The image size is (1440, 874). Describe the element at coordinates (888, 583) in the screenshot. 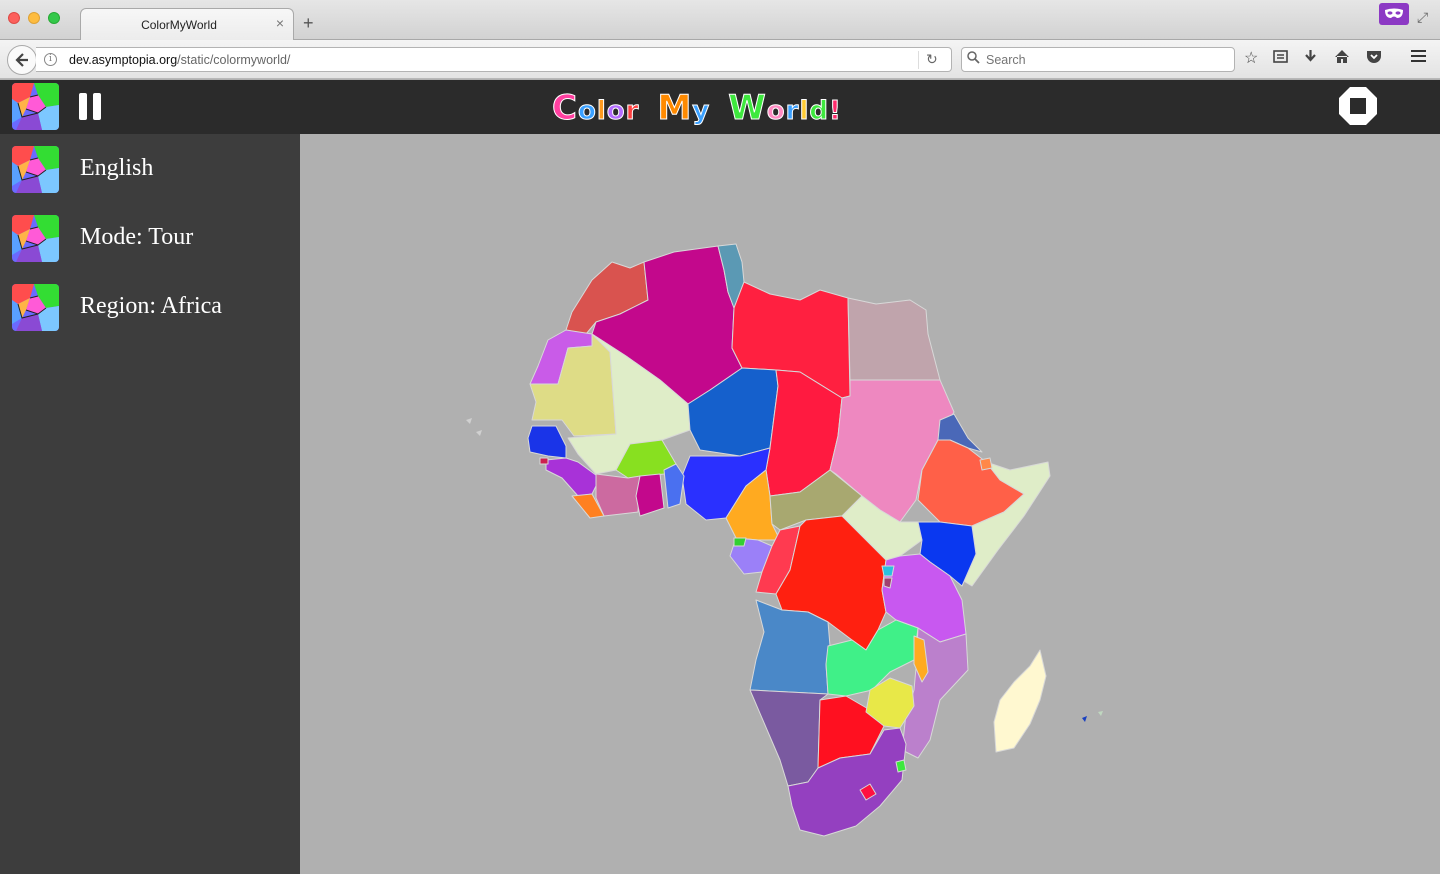

I see `country-burundi` at that location.